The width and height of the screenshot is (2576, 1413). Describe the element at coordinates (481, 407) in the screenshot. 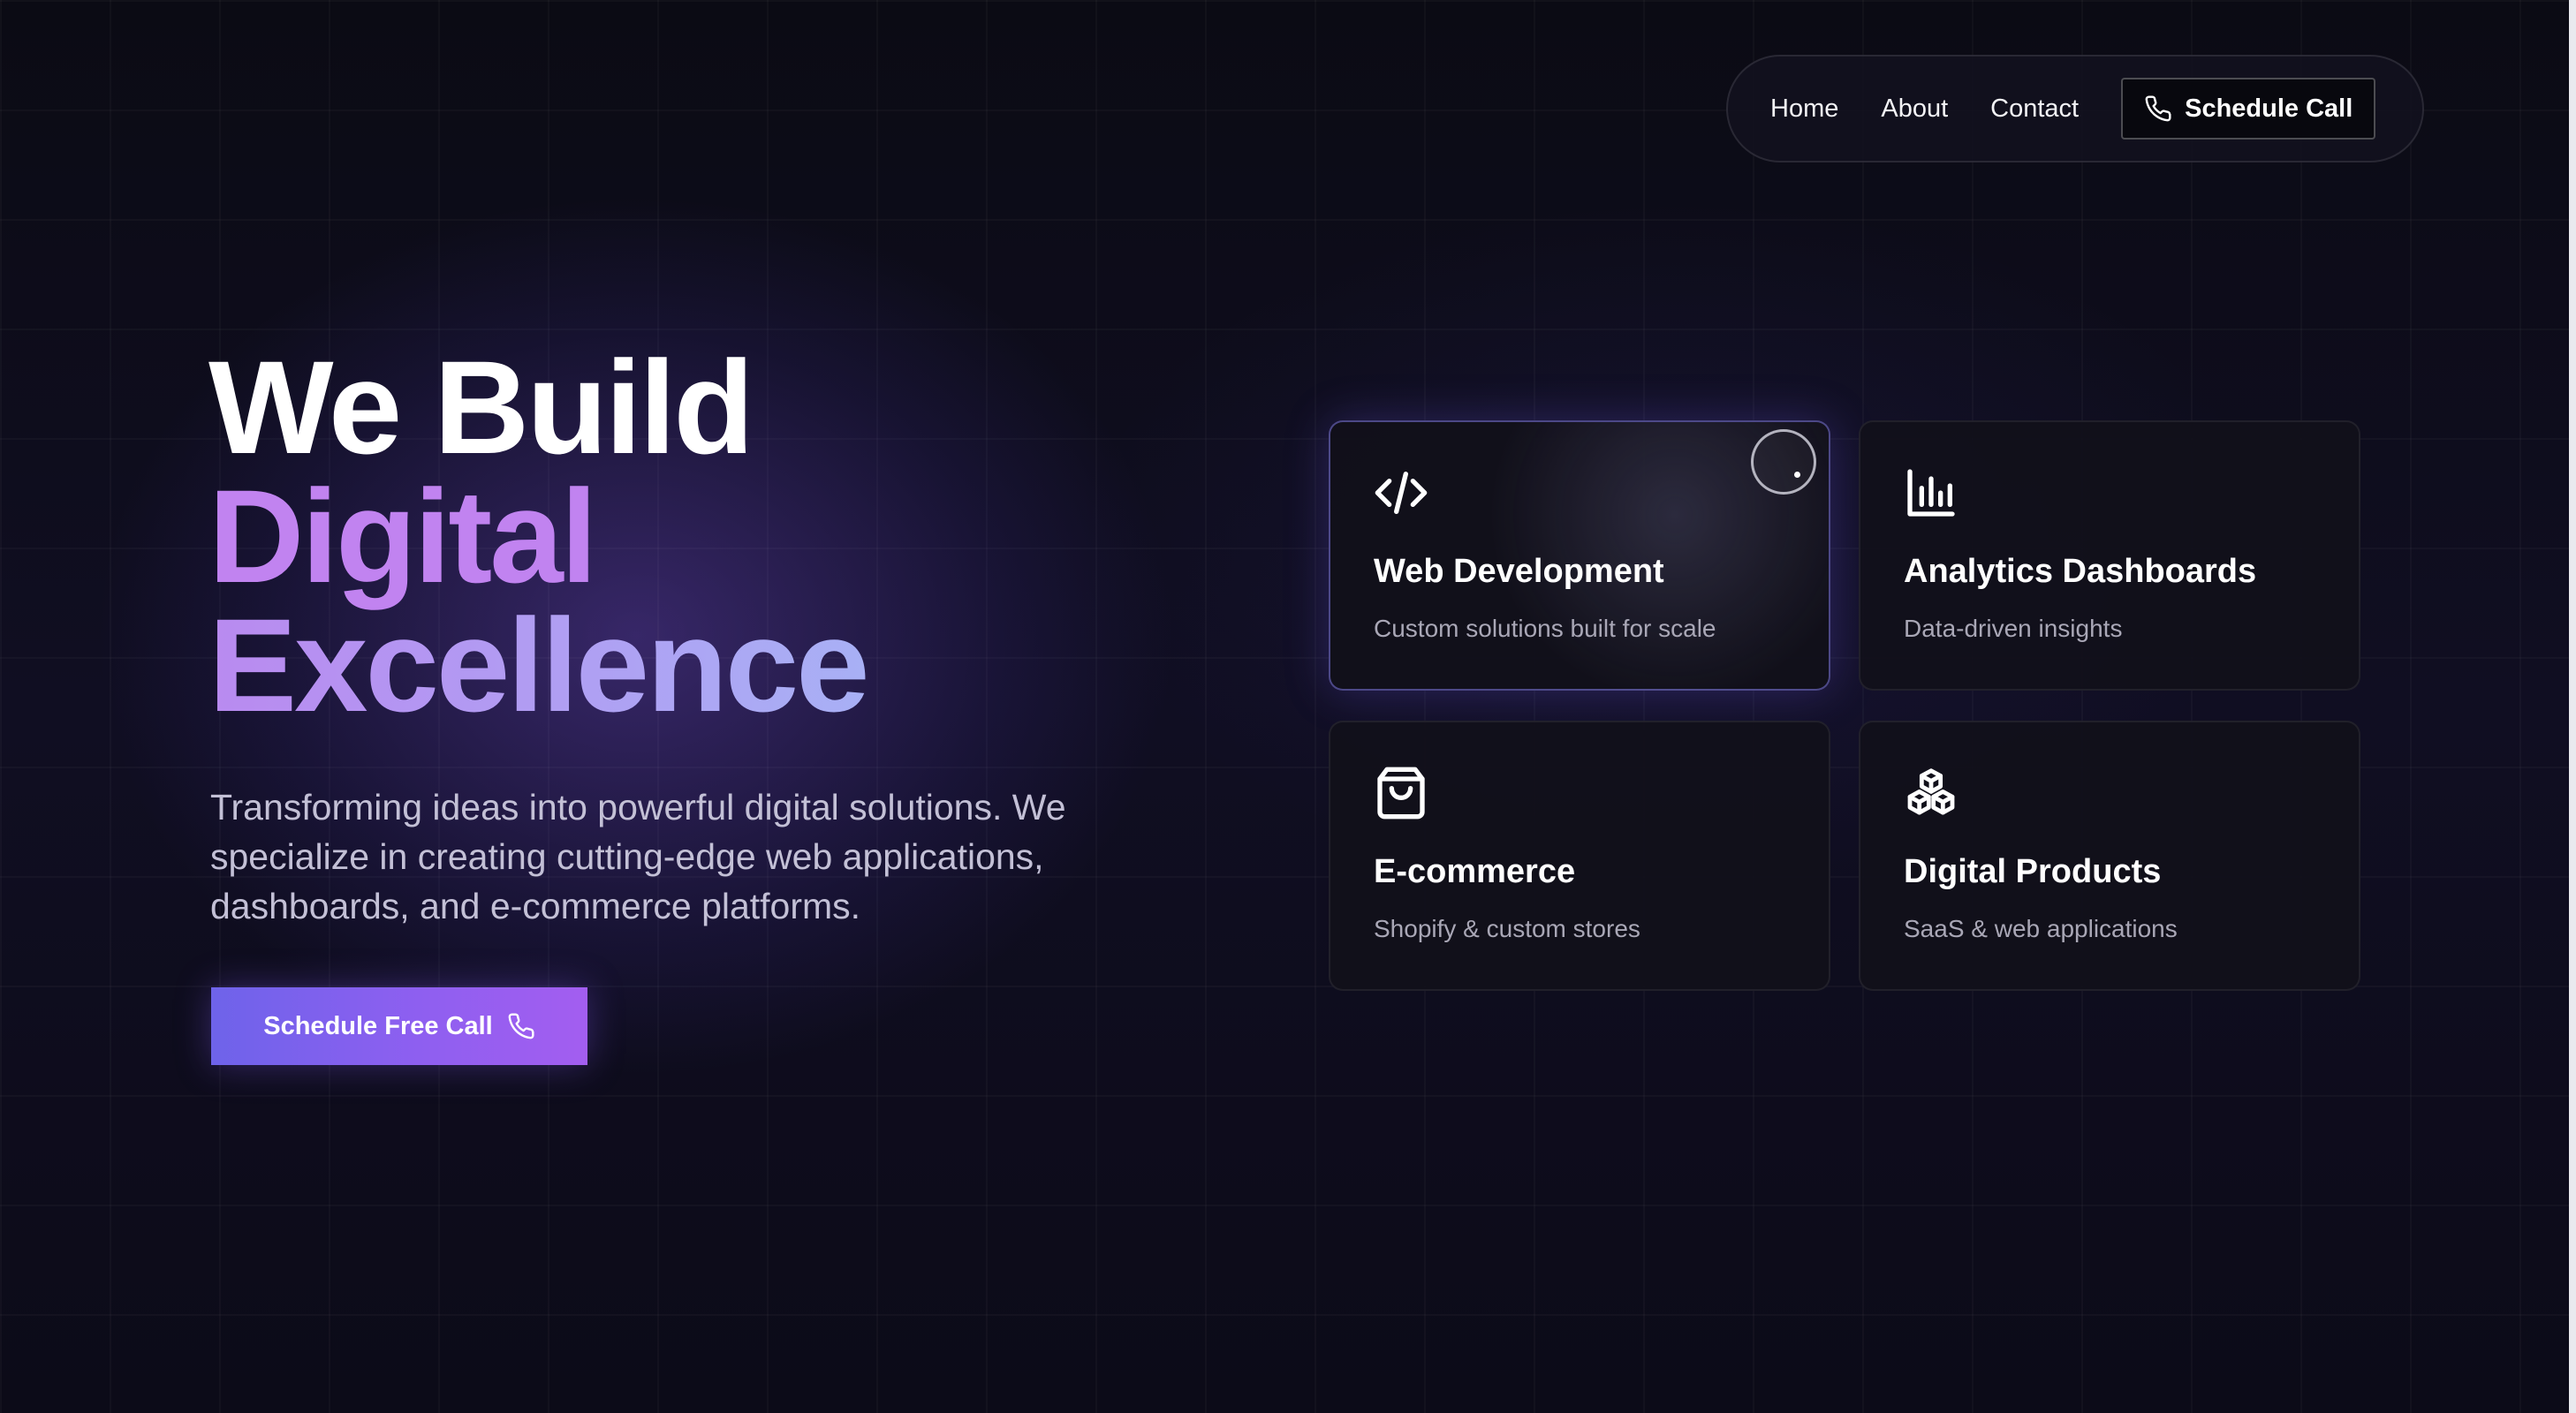

I see `hero-title-line-1: We Build` at that location.